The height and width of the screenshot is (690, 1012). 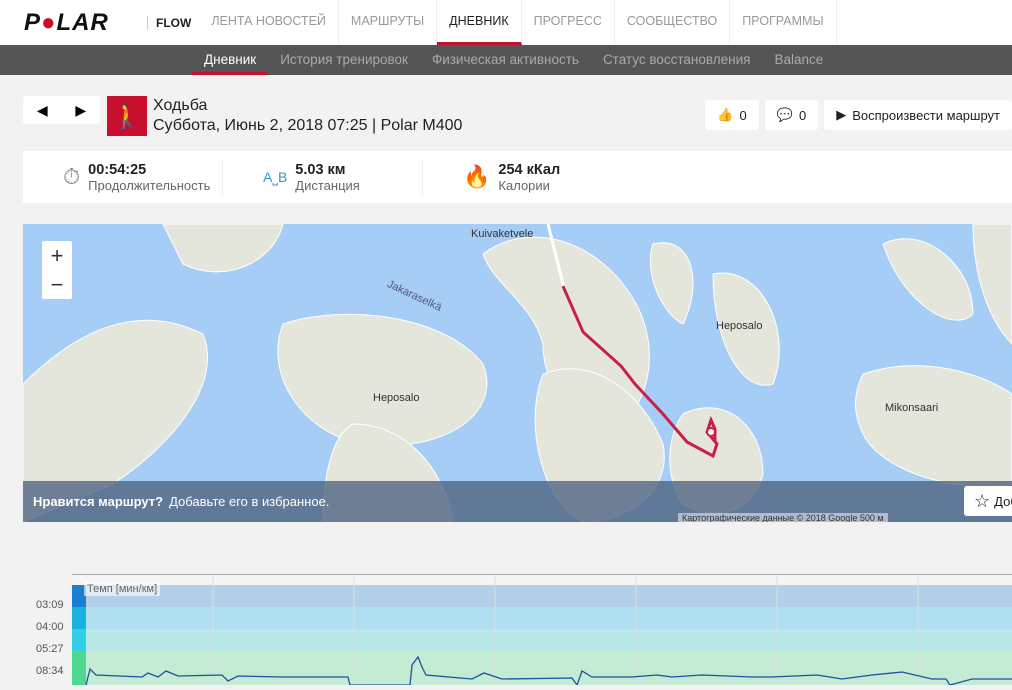 I want to click on route-start-marker, so click(x=711, y=432).